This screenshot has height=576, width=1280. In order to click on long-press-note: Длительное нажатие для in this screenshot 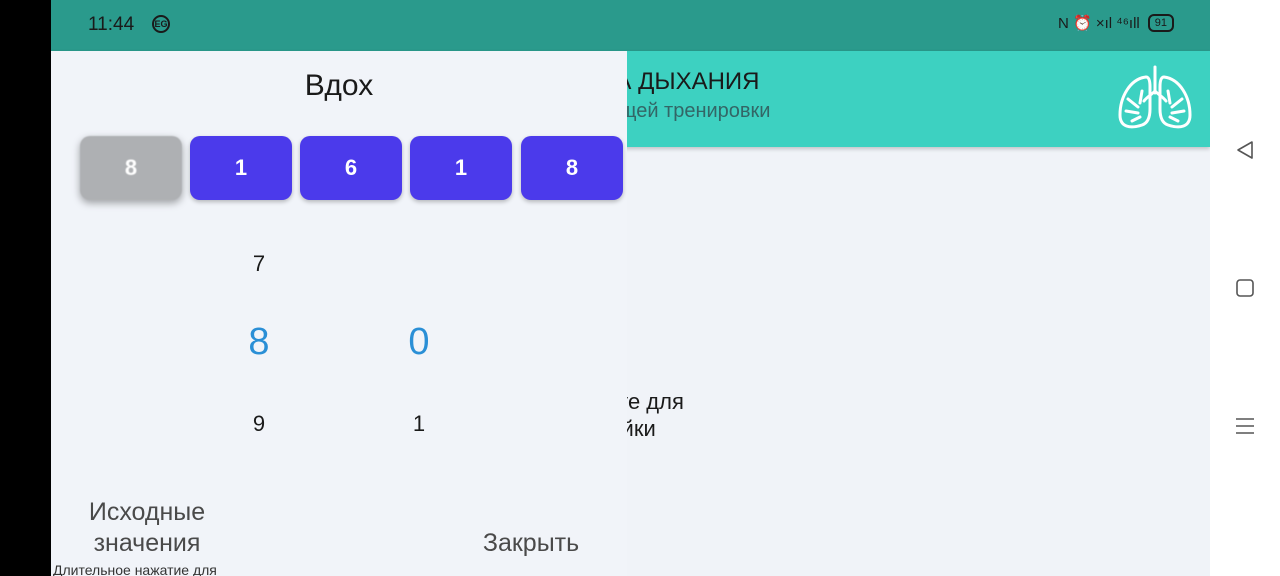, I will do `click(135, 569)`.